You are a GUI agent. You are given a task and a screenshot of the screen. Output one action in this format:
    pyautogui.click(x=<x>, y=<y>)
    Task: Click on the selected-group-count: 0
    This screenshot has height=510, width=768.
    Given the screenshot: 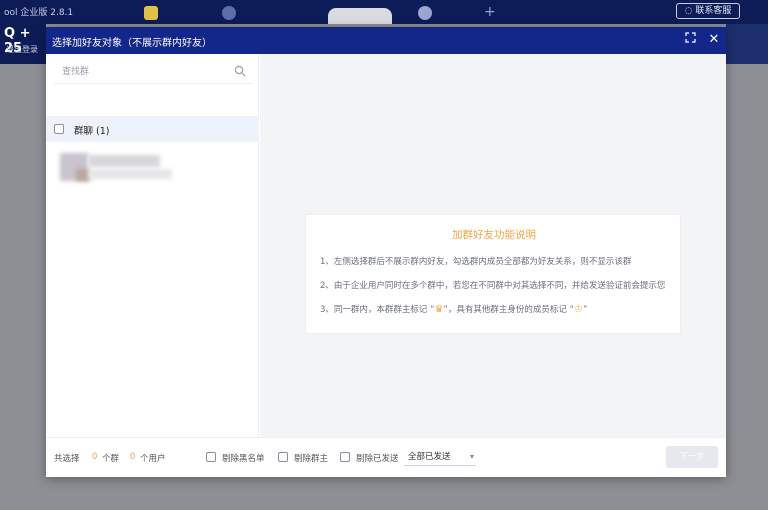 What is the action you would take?
    pyautogui.click(x=95, y=457)
    